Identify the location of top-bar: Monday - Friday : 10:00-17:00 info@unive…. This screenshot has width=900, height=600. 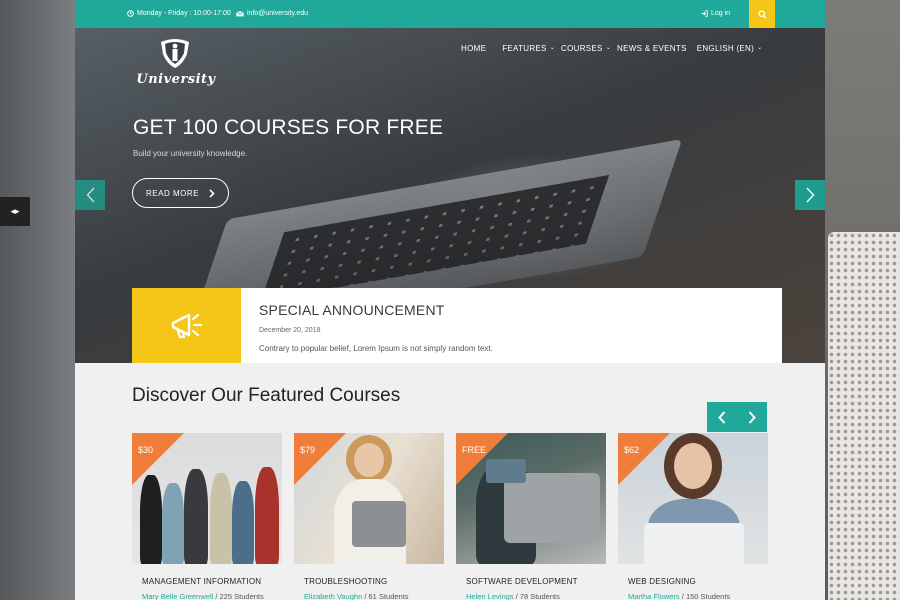
(450, 14).